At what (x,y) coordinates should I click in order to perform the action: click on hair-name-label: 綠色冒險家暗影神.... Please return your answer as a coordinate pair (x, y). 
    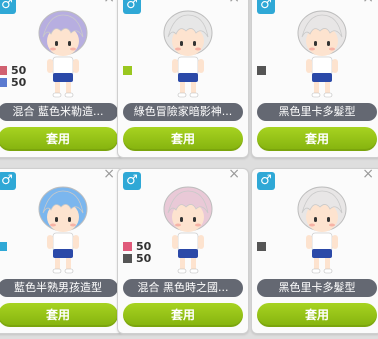
    Looking at the image, I should click on (183, 112).